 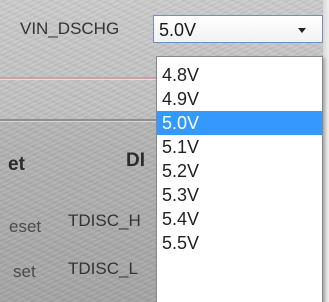 I want to click on dropdown-option: 5.4V, so click(x=239, y=219).